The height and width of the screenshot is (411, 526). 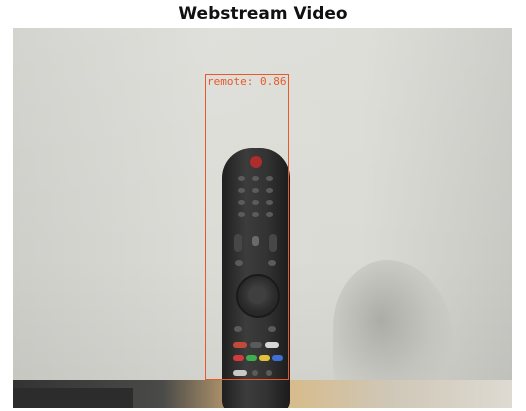 What do you see at coordinates (247, 81) in the screenshot?
I see `detection-label: remote: 0.86` at bounding box center [247, 81].